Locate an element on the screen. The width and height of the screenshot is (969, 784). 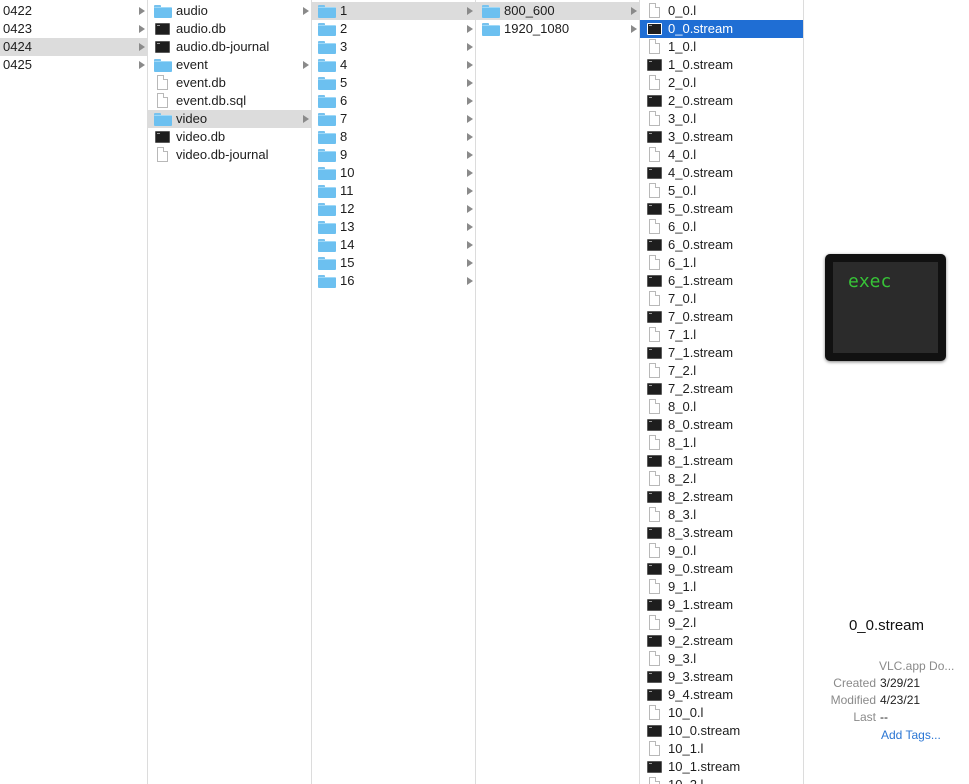
file-row: video.db-journal is located at coordinates (229, 155).